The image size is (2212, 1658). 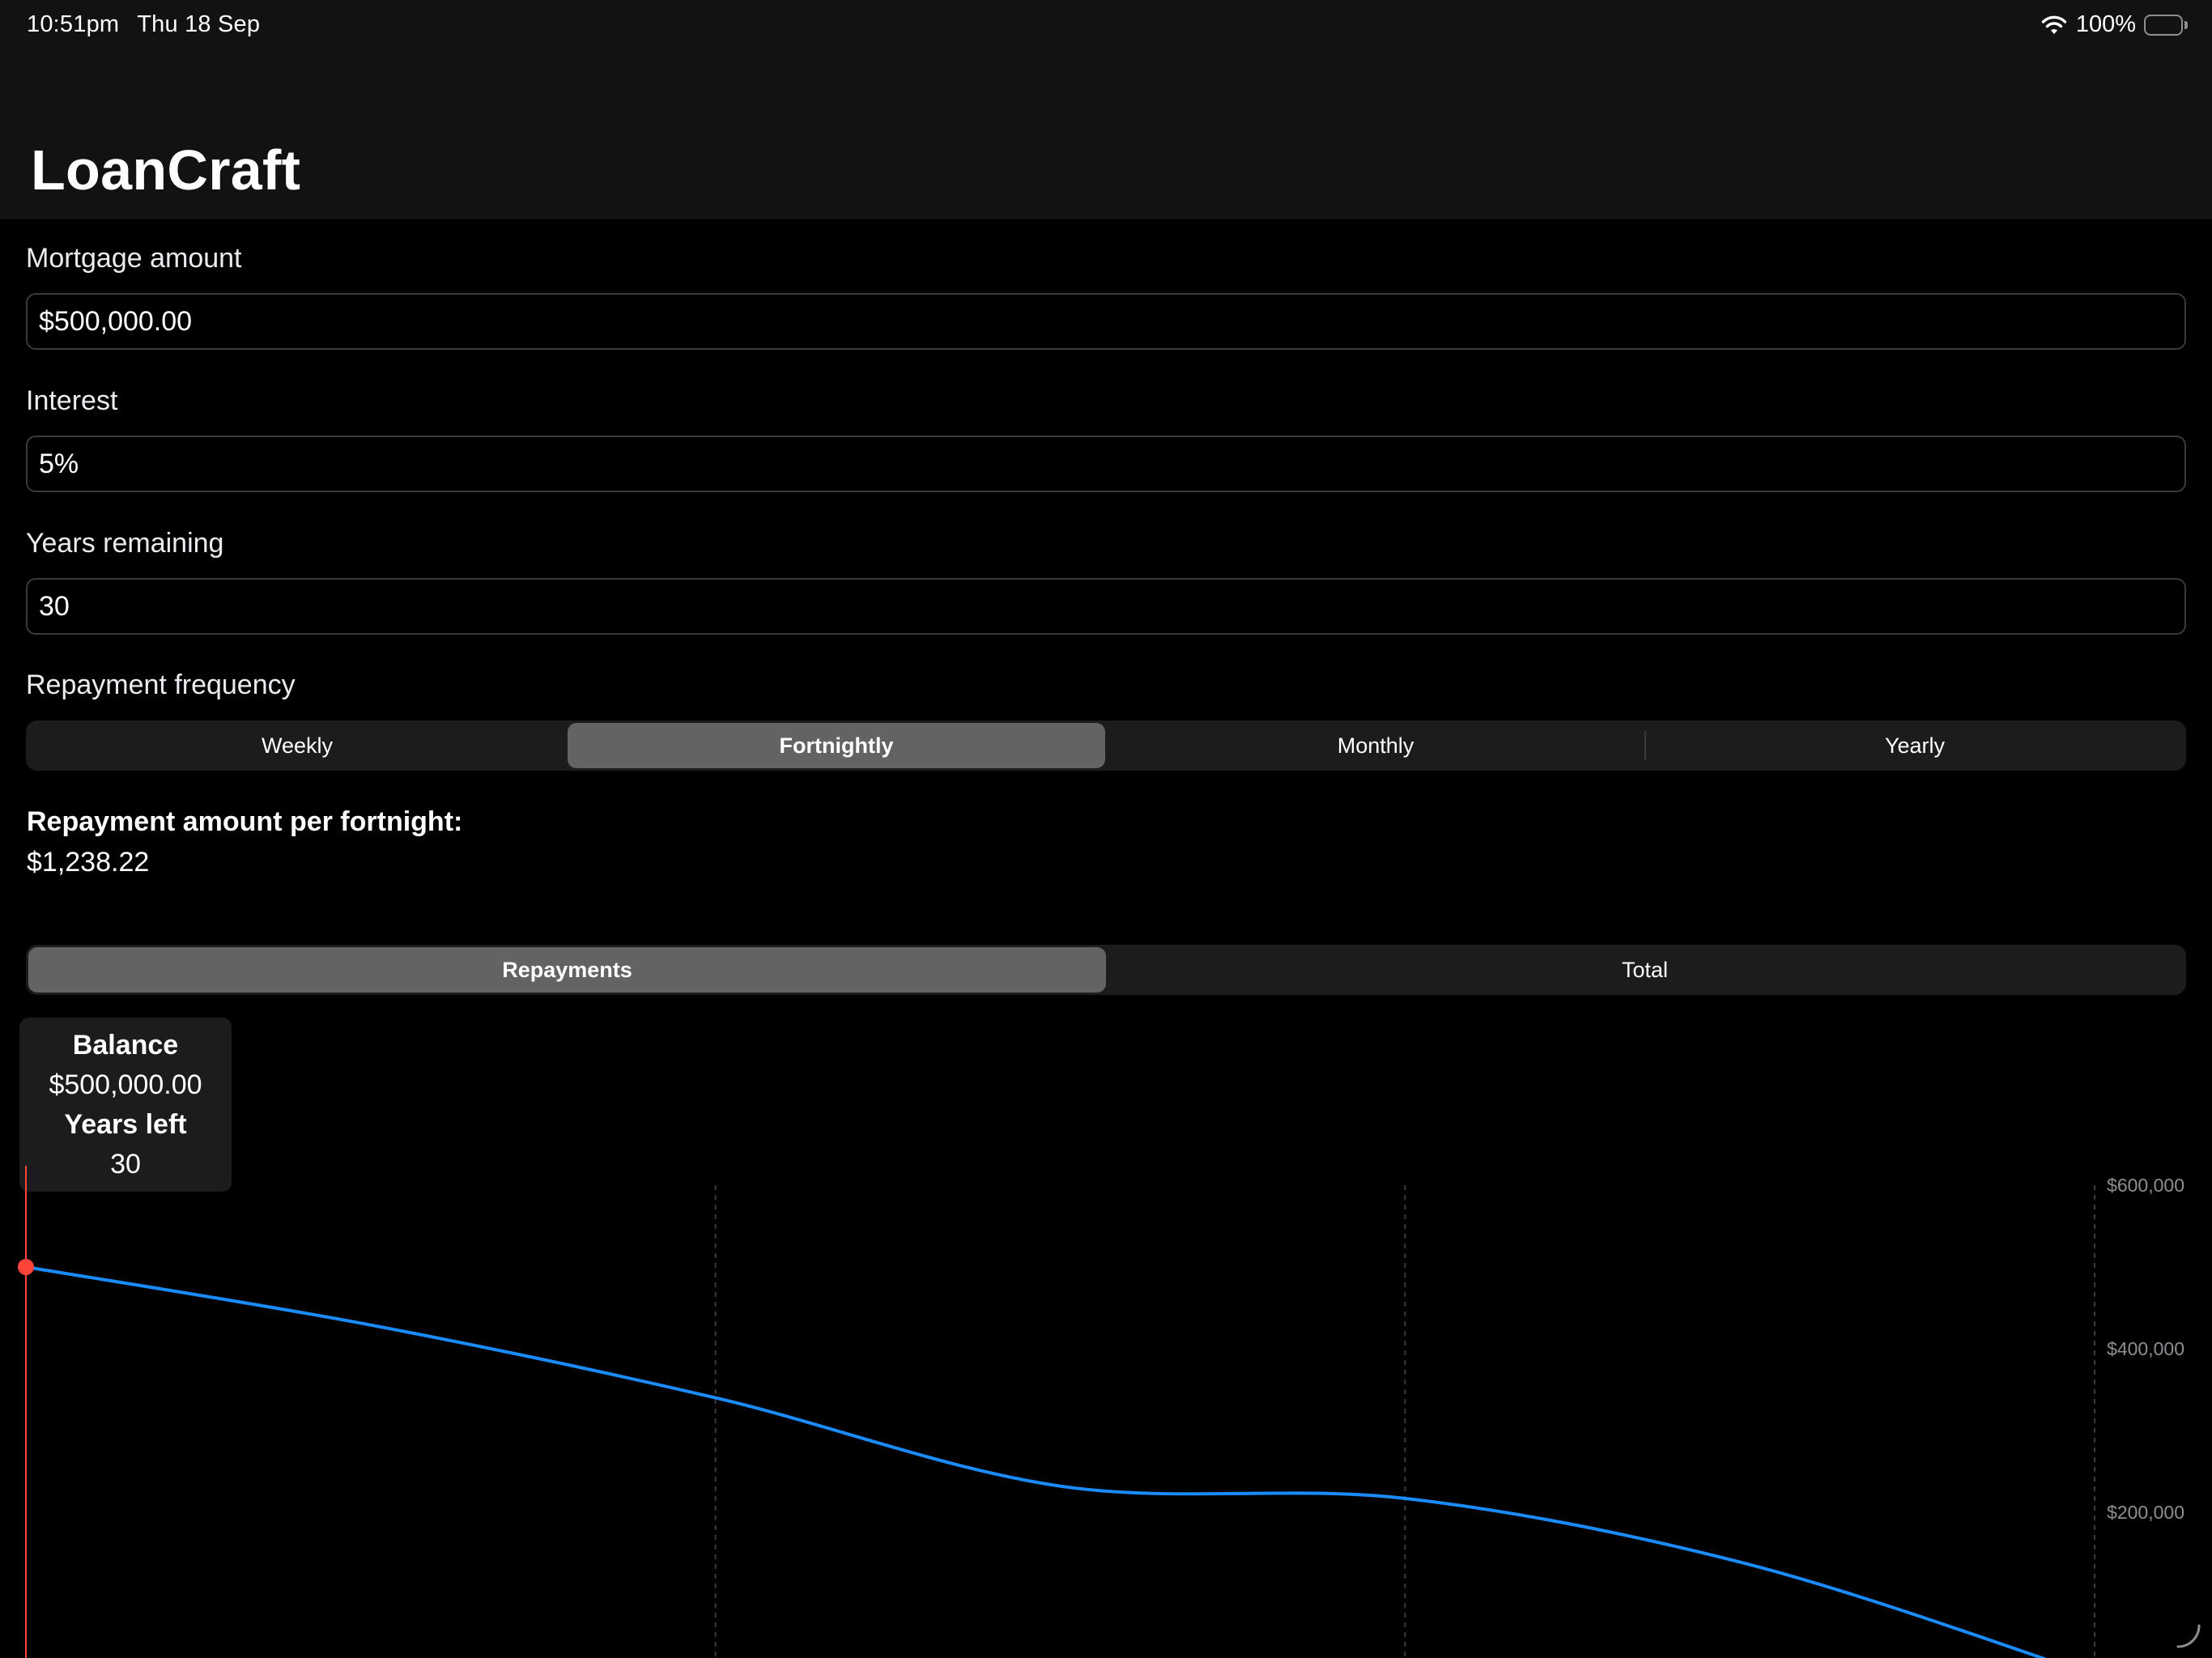 What do you see at coordinates (1645, 970) in the screenshot?
I see `tab-total: Total` at bounding box center [1645, 970].